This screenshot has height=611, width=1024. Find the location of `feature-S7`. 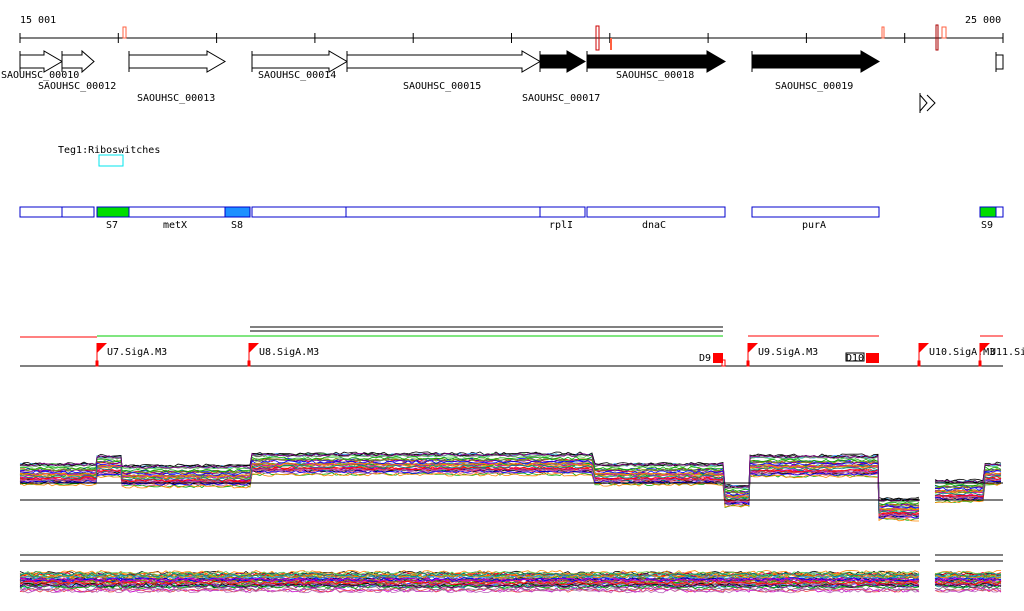

feature-S7 is located at coordinates (113, 212).